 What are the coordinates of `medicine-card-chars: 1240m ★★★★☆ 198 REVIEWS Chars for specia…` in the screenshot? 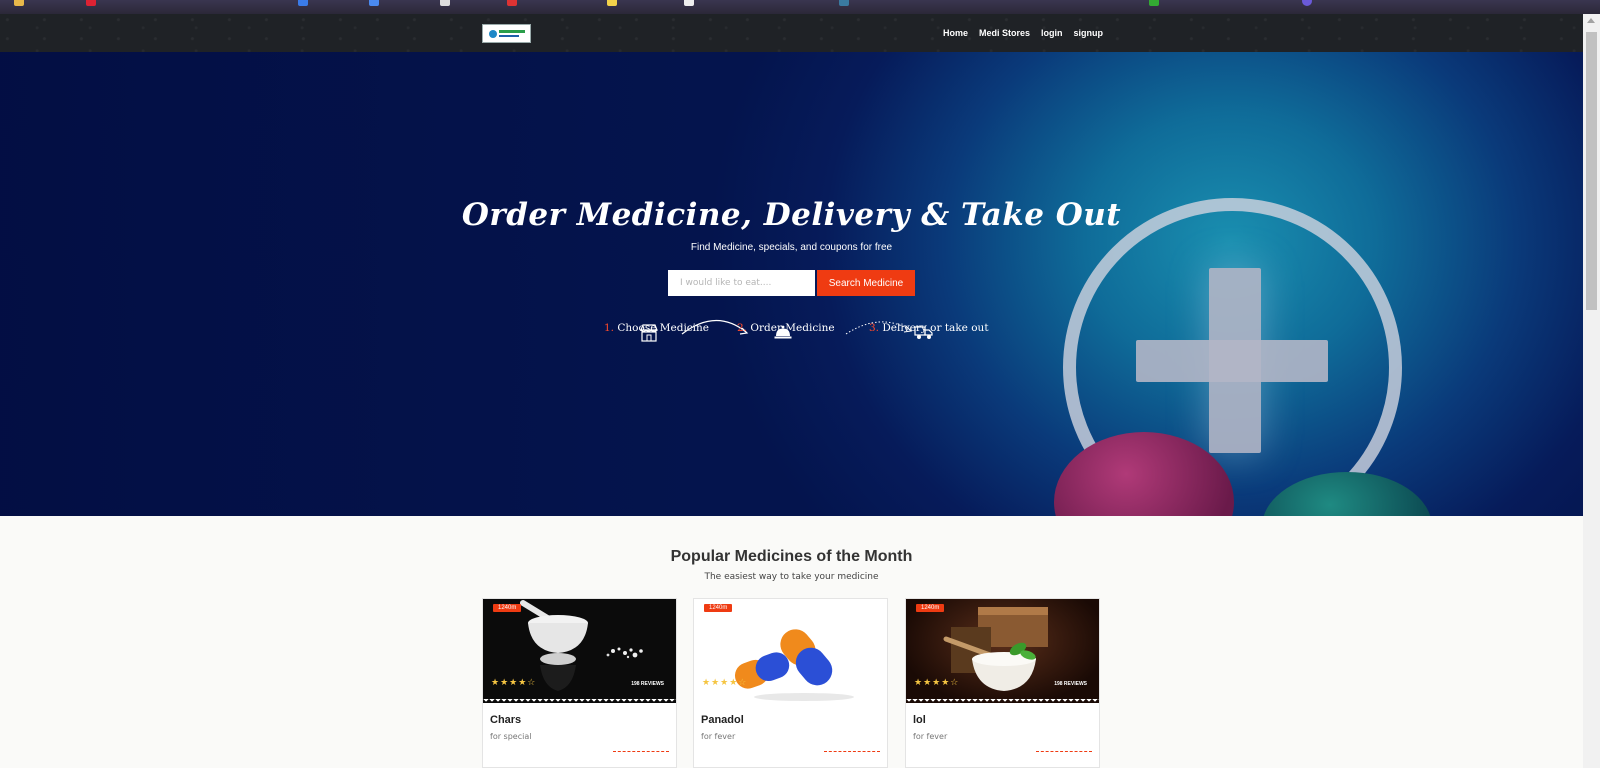 It's located at (579, 683).